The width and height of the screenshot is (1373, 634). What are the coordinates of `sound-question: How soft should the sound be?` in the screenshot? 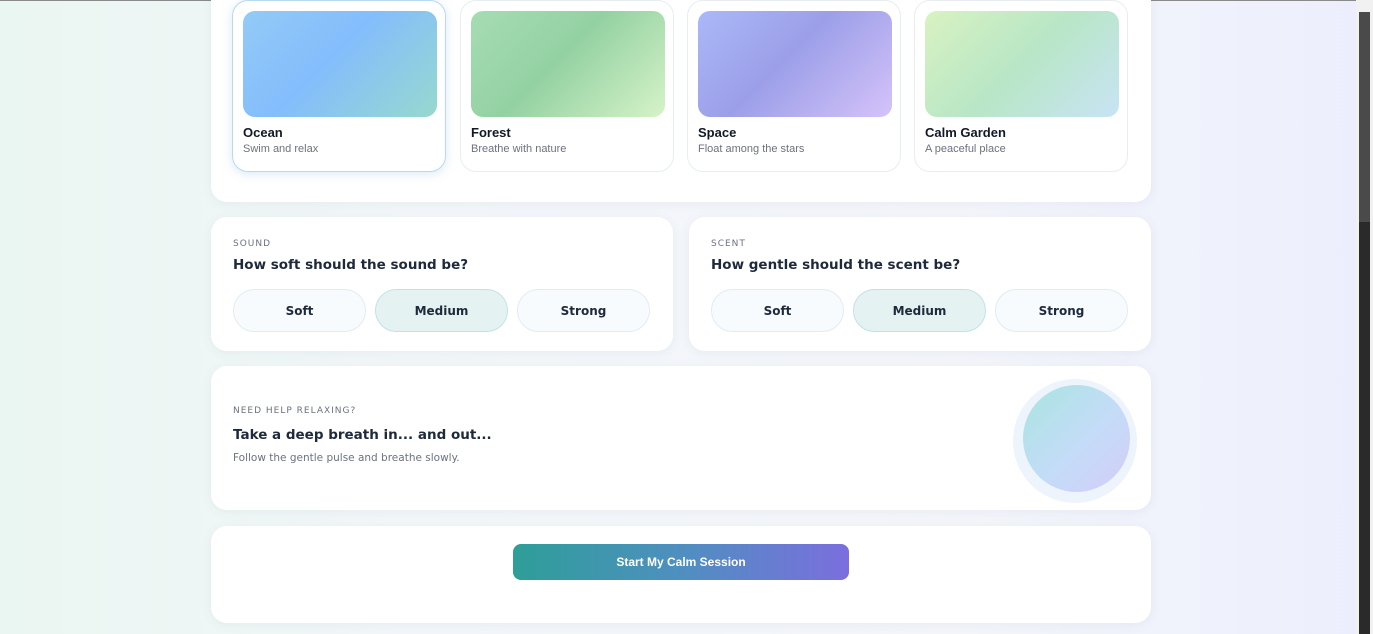 It's located at (351, 265).